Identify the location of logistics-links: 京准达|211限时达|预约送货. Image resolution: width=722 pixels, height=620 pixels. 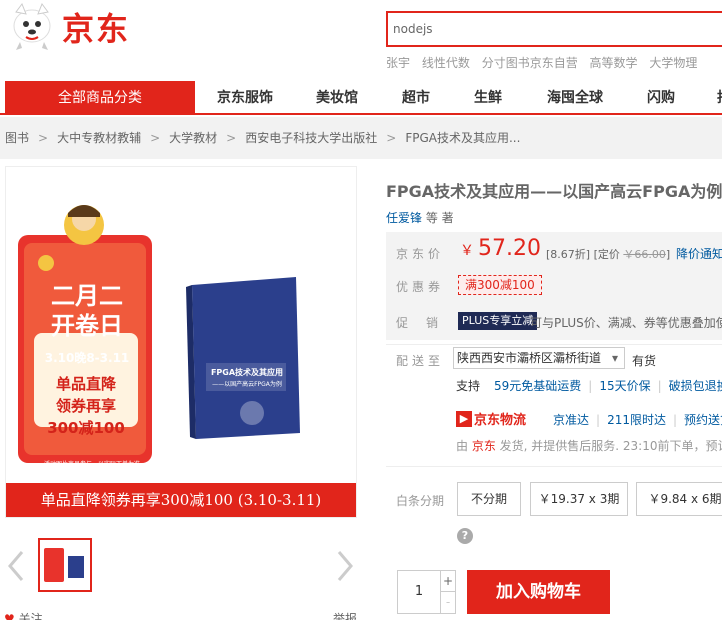
(637, 419).